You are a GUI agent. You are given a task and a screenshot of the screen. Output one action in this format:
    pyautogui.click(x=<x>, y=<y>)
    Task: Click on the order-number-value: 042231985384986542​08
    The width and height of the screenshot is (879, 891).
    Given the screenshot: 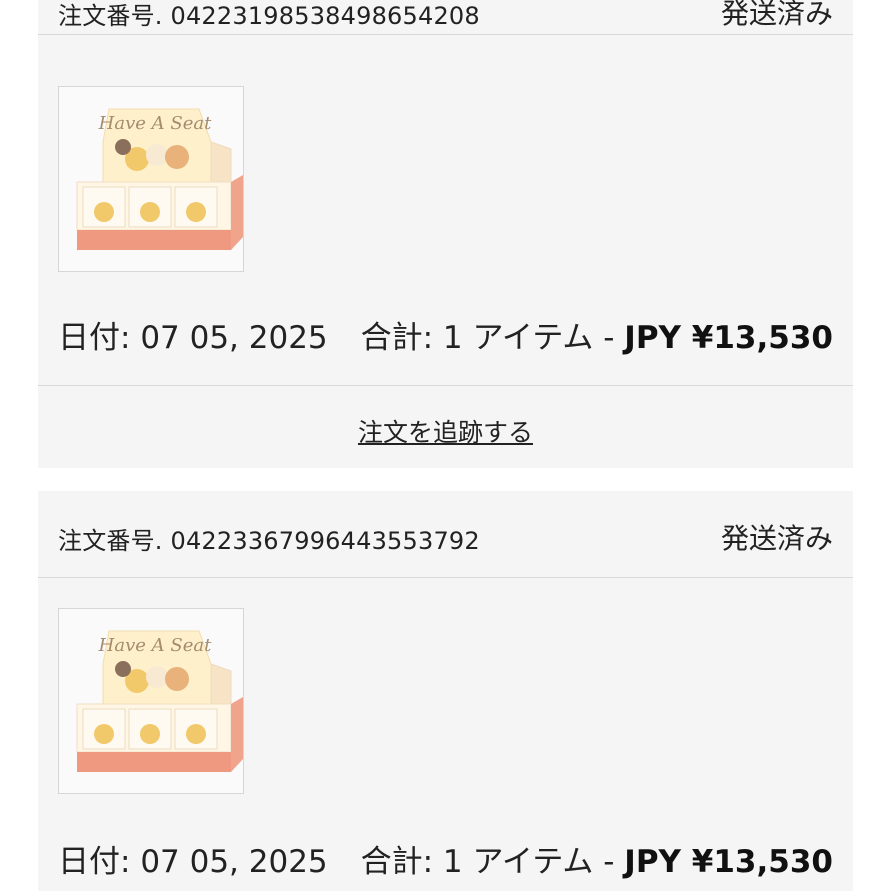 What is the action you would take?
    pyautogui.click(x=325, y=16)
    